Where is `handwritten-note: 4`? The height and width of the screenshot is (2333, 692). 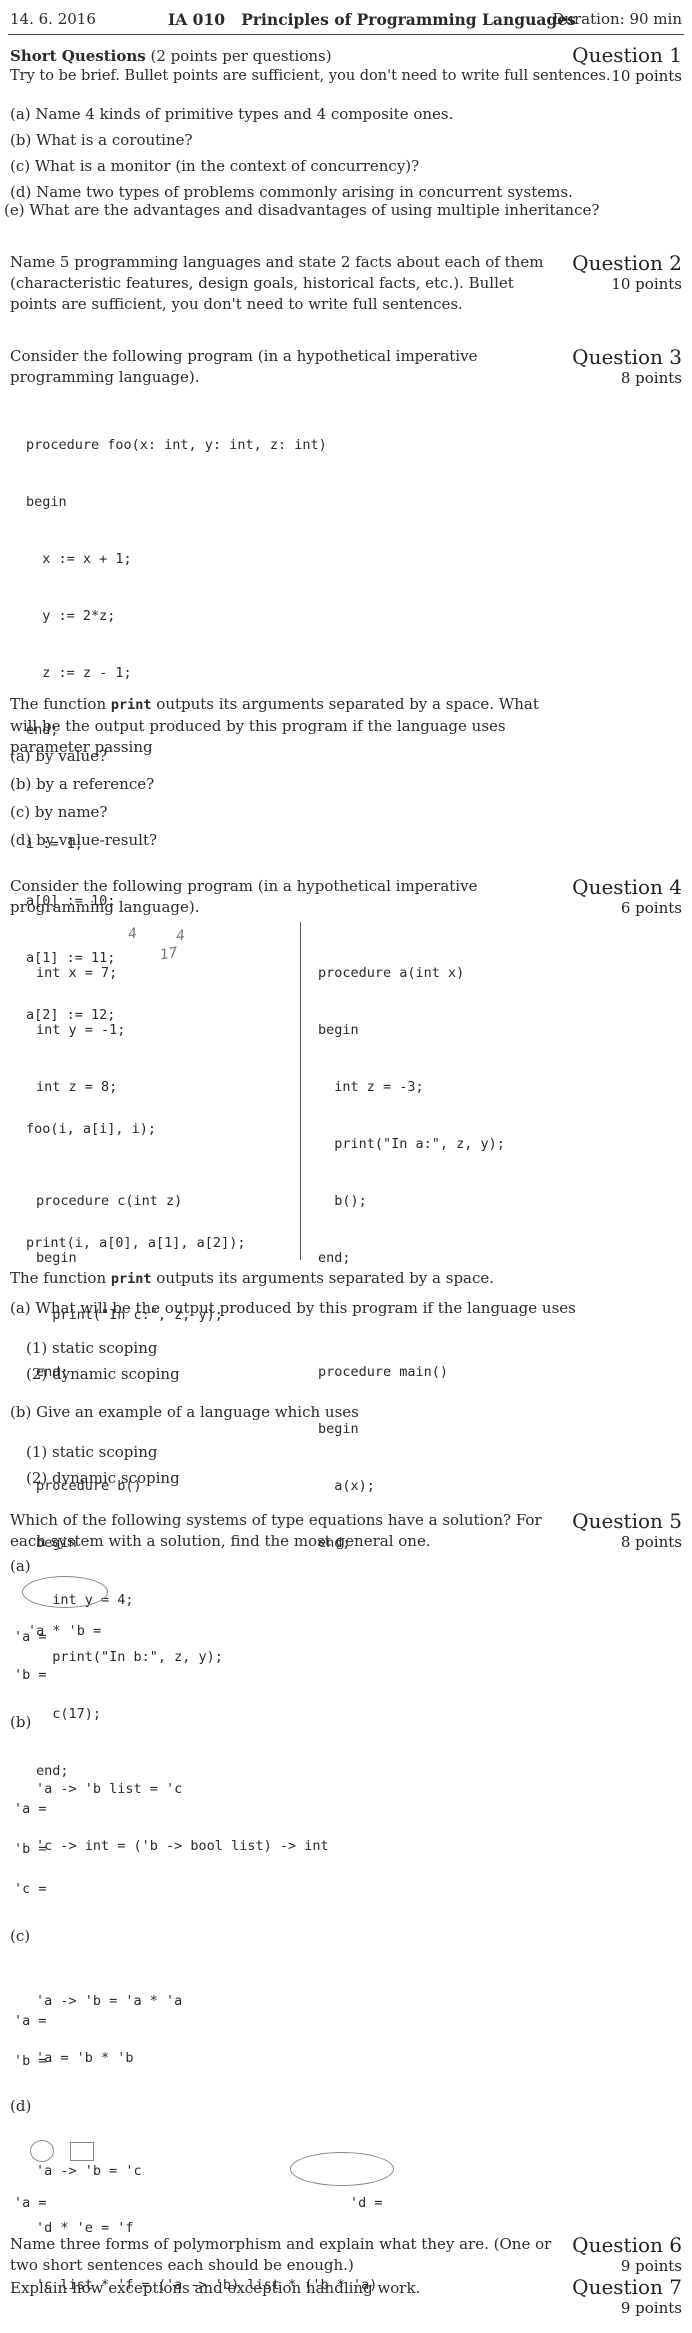
handwritten-note: 4 is located at coordinates (180, 936).